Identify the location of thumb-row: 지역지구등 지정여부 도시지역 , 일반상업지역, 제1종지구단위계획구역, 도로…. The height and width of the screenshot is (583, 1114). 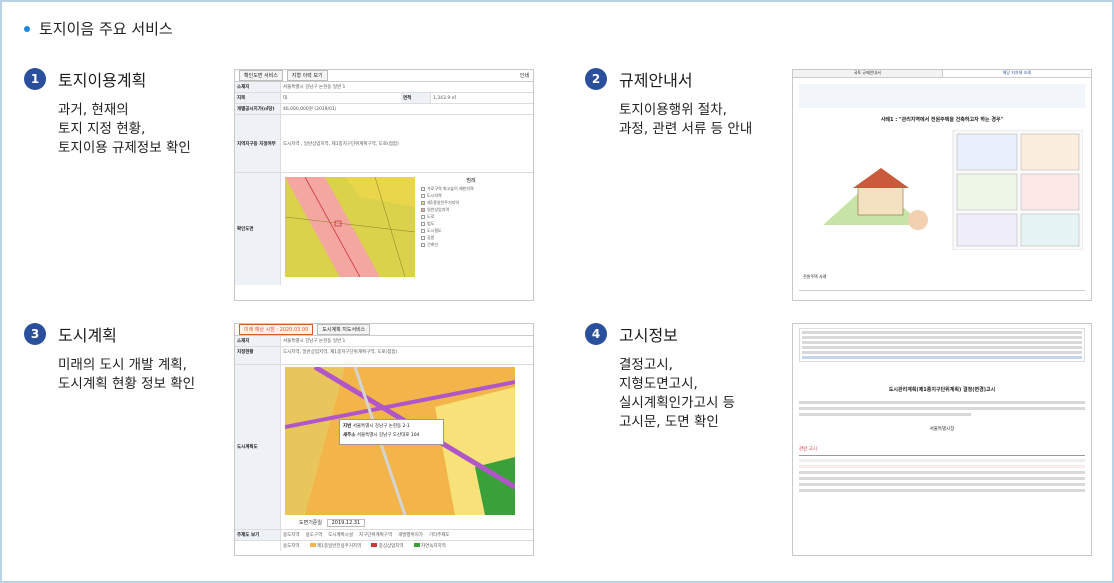
(384, 144).